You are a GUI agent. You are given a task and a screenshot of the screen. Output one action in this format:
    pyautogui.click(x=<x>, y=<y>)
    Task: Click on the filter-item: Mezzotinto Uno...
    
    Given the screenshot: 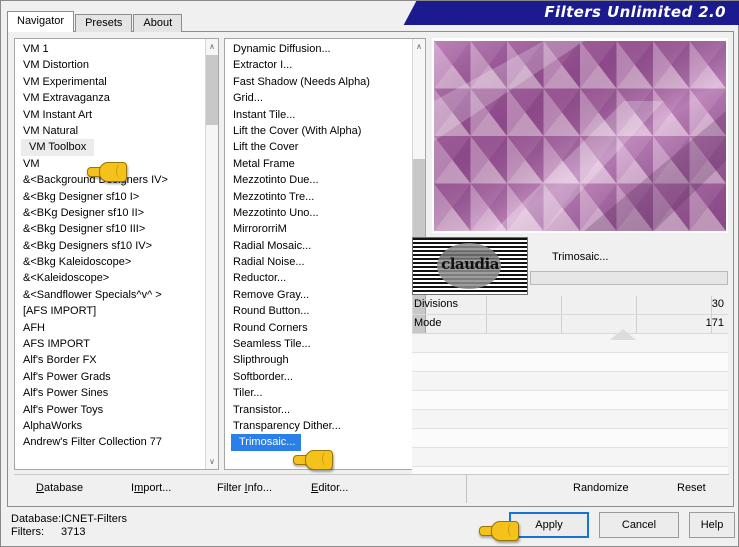 What is the action you would take?
    pyautogui.click(x=318, y=213)
    